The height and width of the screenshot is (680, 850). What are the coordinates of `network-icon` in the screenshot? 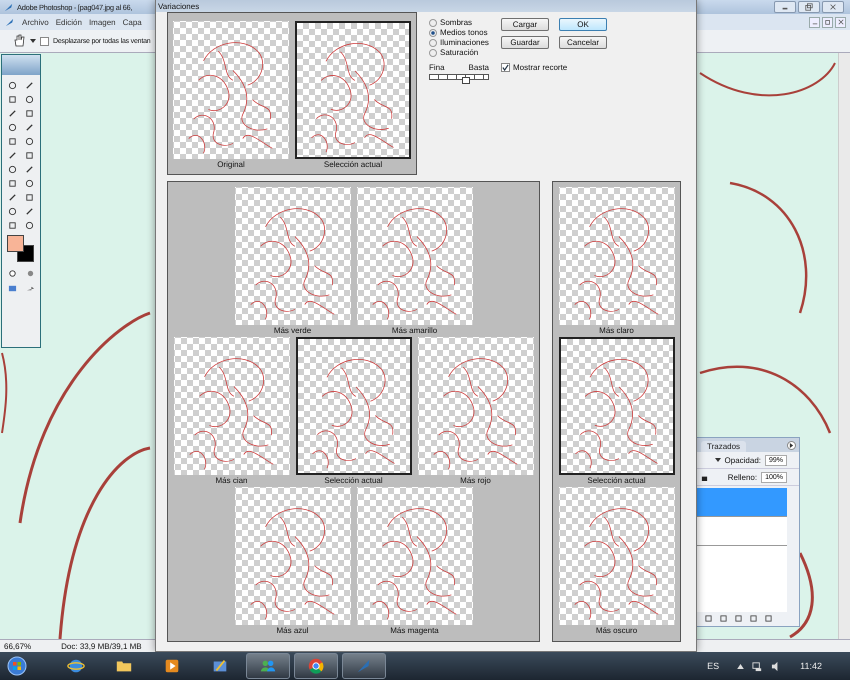 It's located at (758, 666).